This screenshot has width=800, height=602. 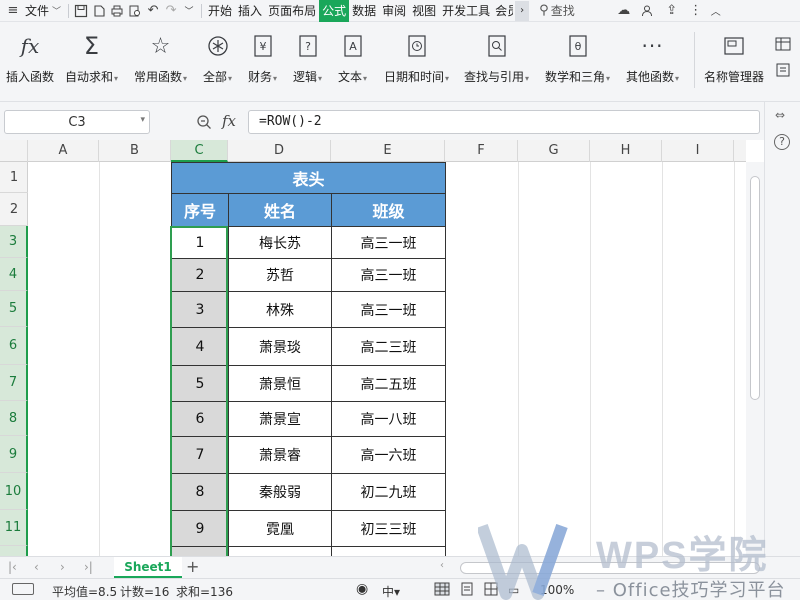 What do you see at coordinates (13, 11) in the screenshot?
I see `menu-icon: ≡` at bounding box center [13, 11].